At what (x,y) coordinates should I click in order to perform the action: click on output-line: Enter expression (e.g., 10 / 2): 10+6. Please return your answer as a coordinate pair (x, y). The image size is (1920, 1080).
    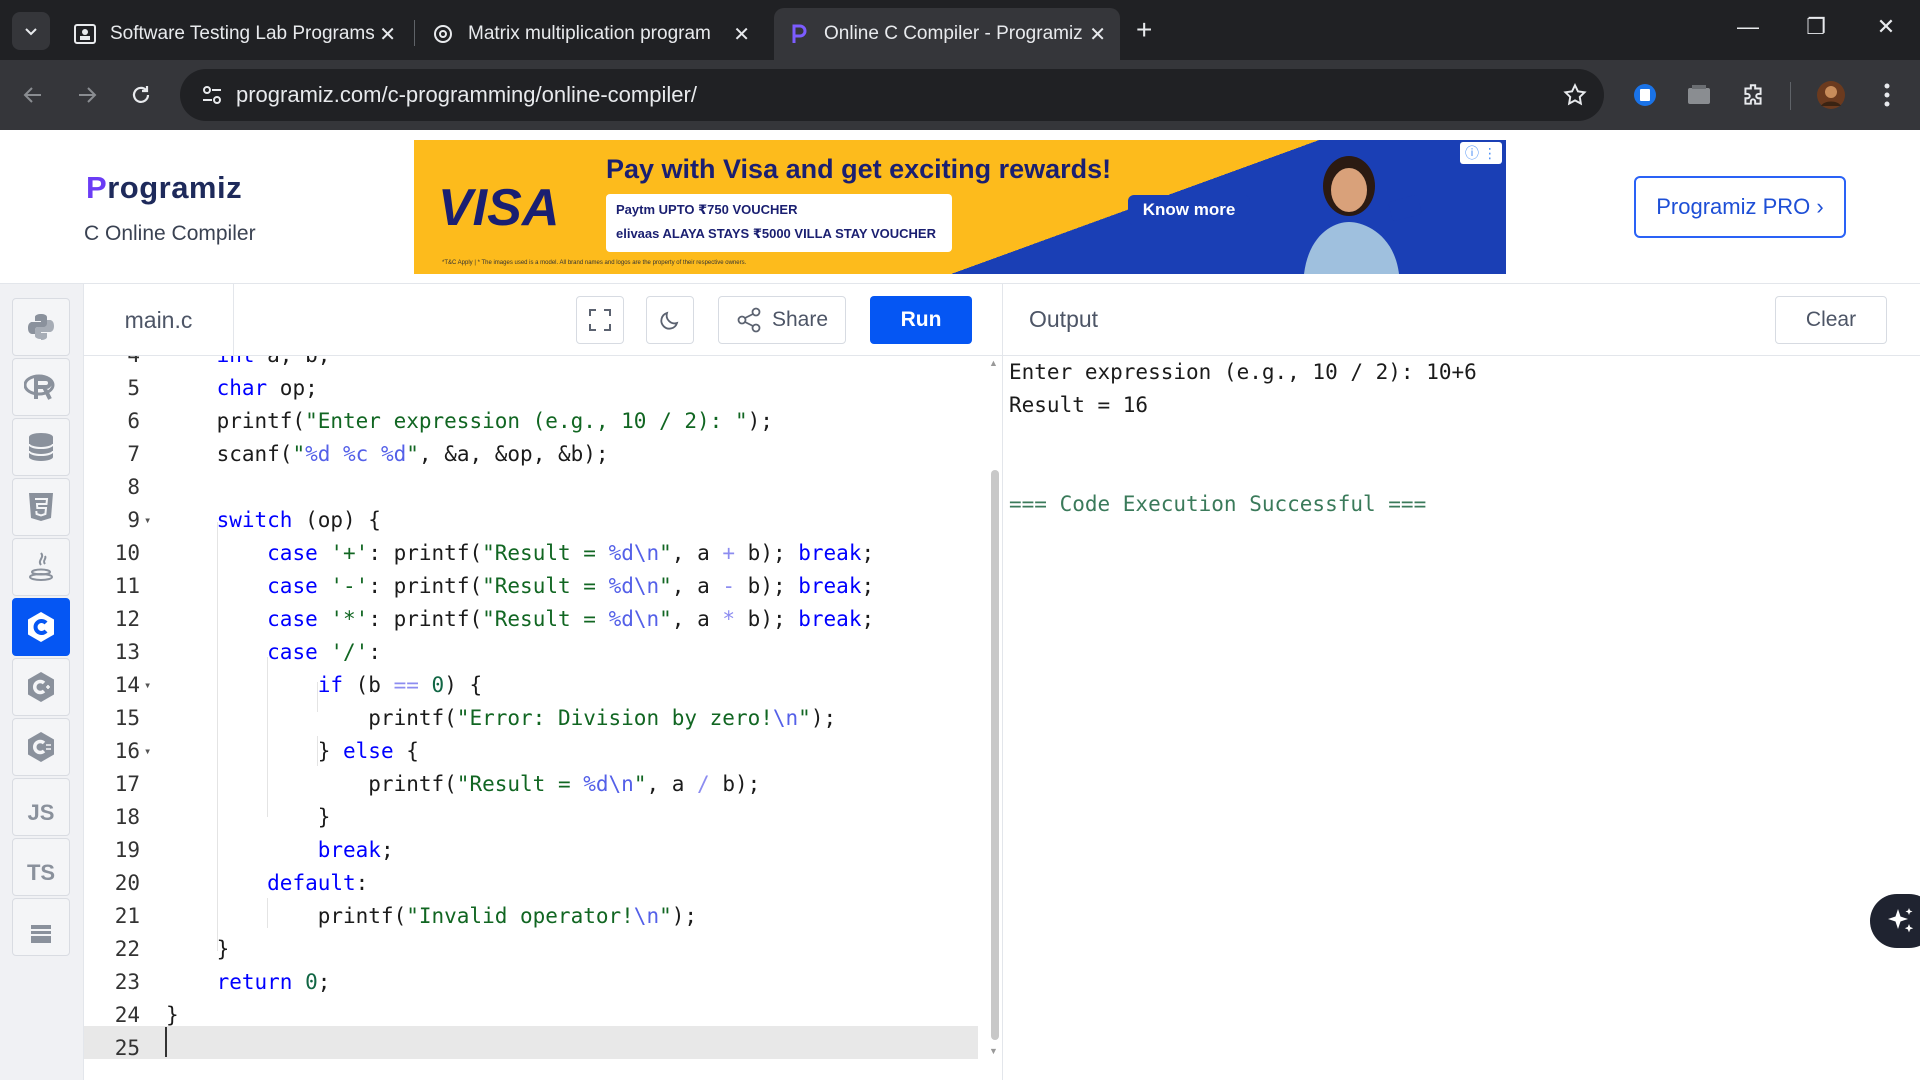
    Looking at the image, I should click on (1243, 372).